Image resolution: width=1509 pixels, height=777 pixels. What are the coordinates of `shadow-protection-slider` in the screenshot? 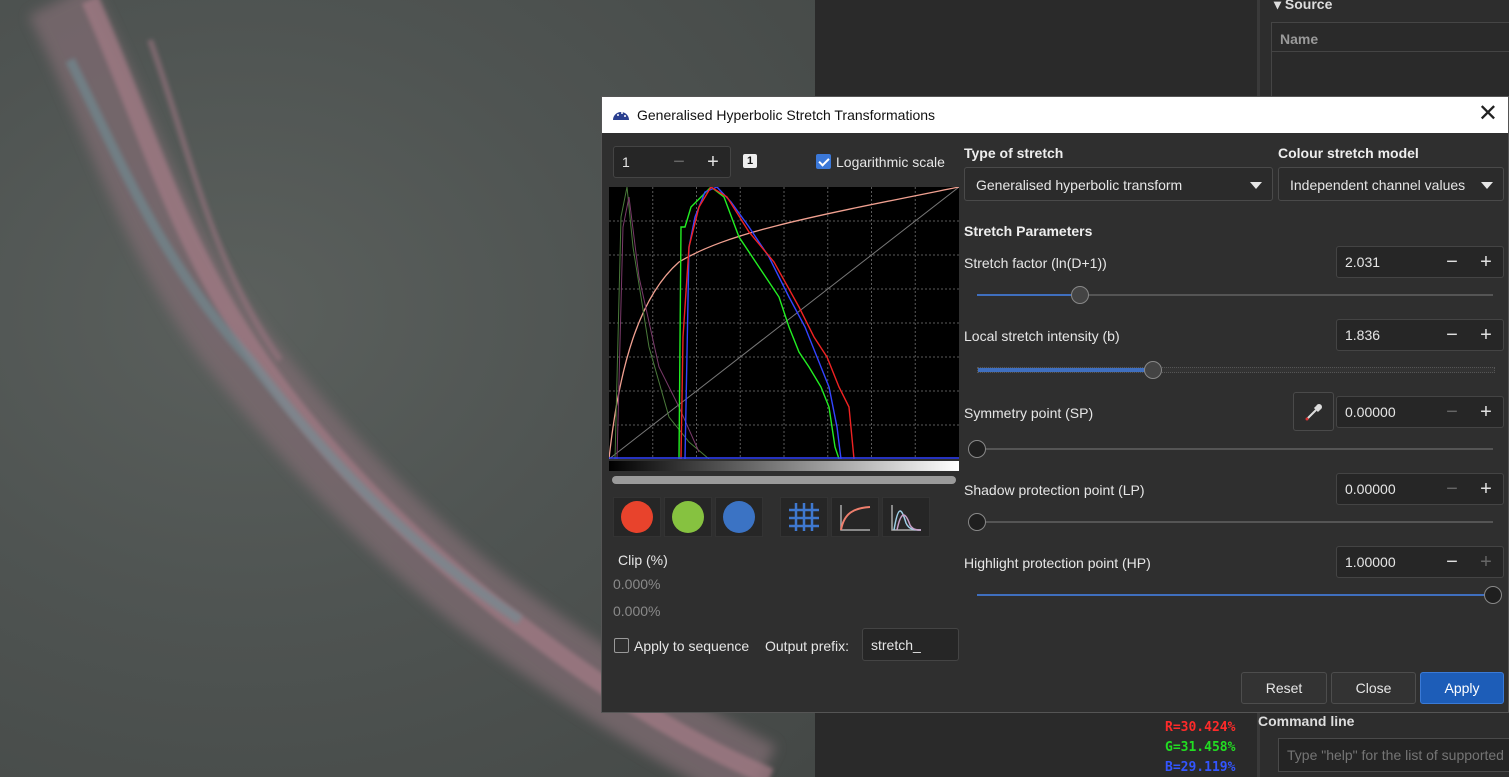 It's located at (1230, 522).